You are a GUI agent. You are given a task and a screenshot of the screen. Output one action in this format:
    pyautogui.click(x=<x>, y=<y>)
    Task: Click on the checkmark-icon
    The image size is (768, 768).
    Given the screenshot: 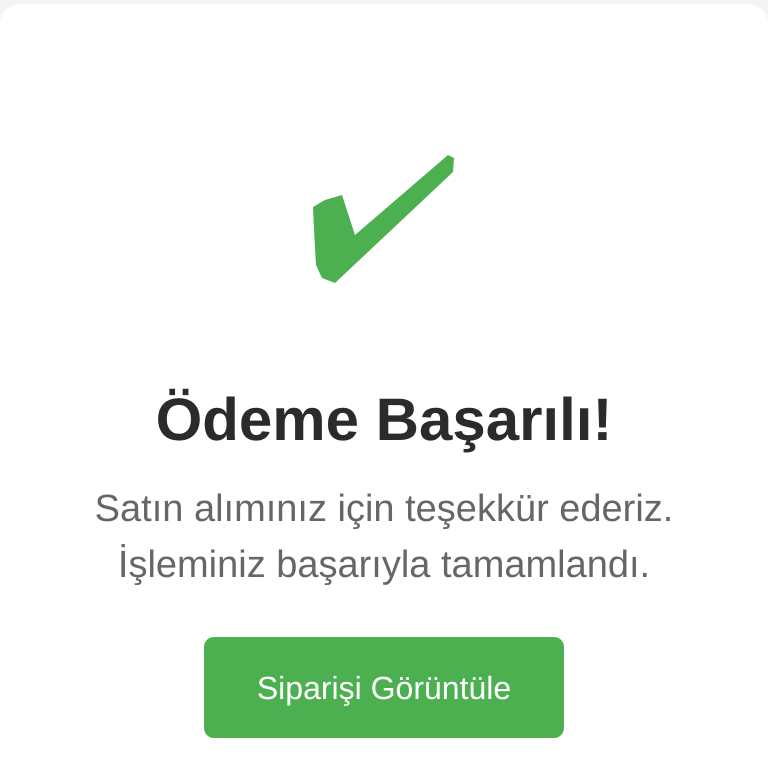 What is the action you would take?
    pyautogui.click(x=384, y=219)
    